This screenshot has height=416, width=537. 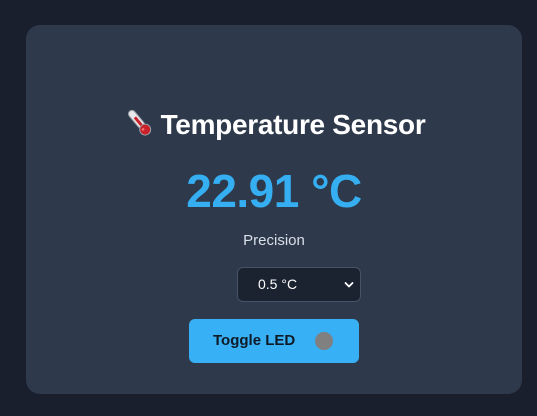 I want to click on chevron-down-icon, so click(x=349, y=285).